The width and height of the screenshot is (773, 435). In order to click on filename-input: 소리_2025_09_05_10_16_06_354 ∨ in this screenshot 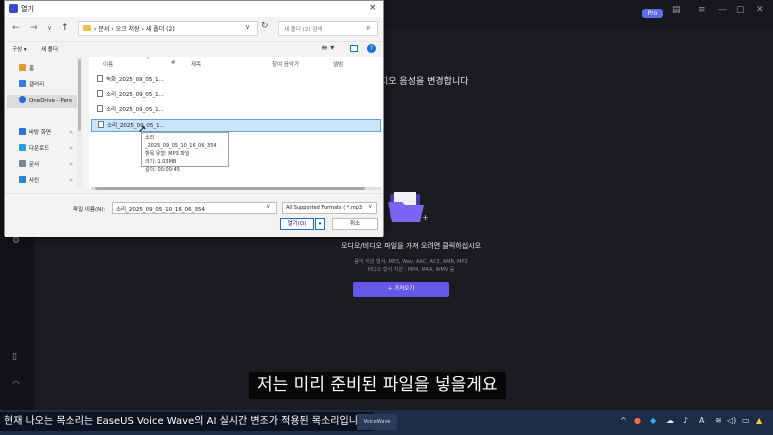, I will do `click(194, 208)`.